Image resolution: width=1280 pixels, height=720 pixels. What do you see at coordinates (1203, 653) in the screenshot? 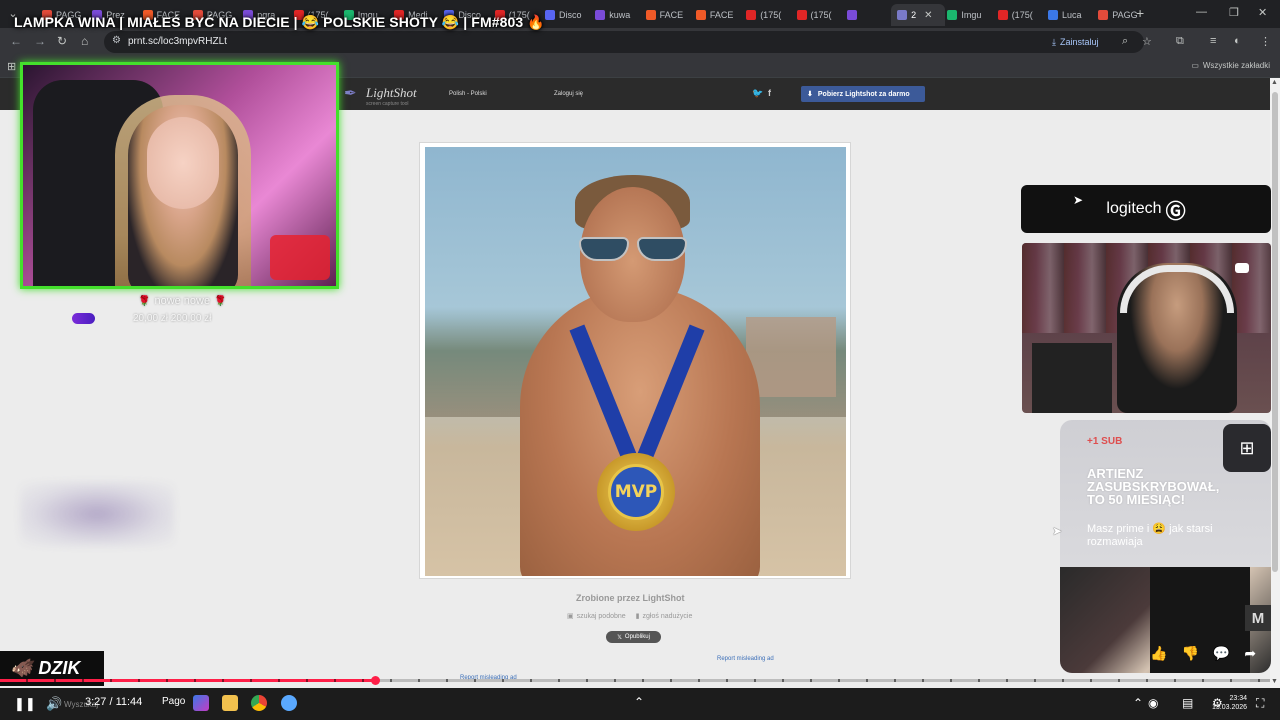
I see `clip-actions: 👍 👎 💬 ➦` at bounding box center [1203, 653].